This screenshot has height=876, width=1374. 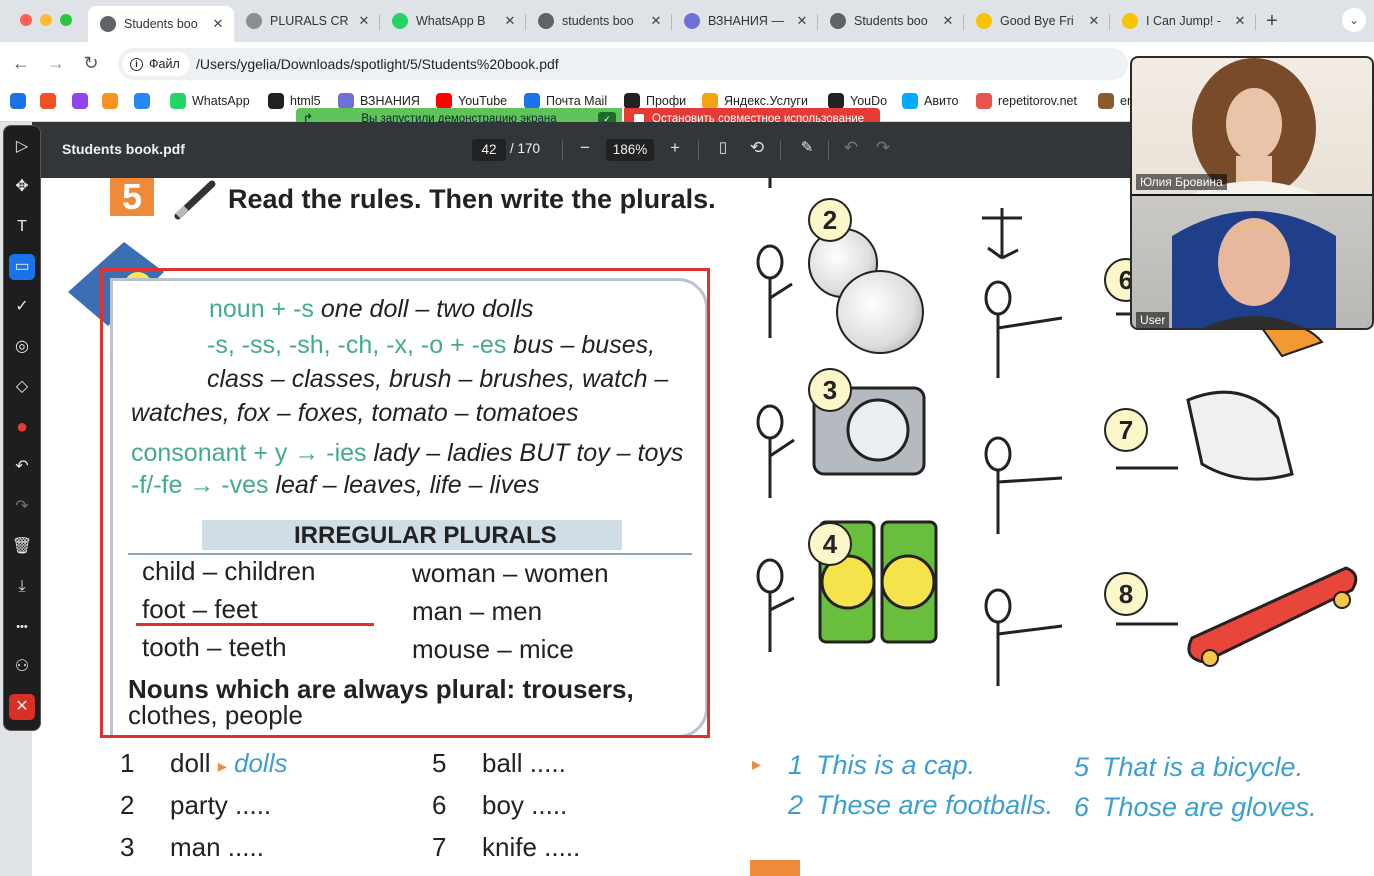 I want to click on participant-name: Юлия Бровина, so click(x=1181, y=182).